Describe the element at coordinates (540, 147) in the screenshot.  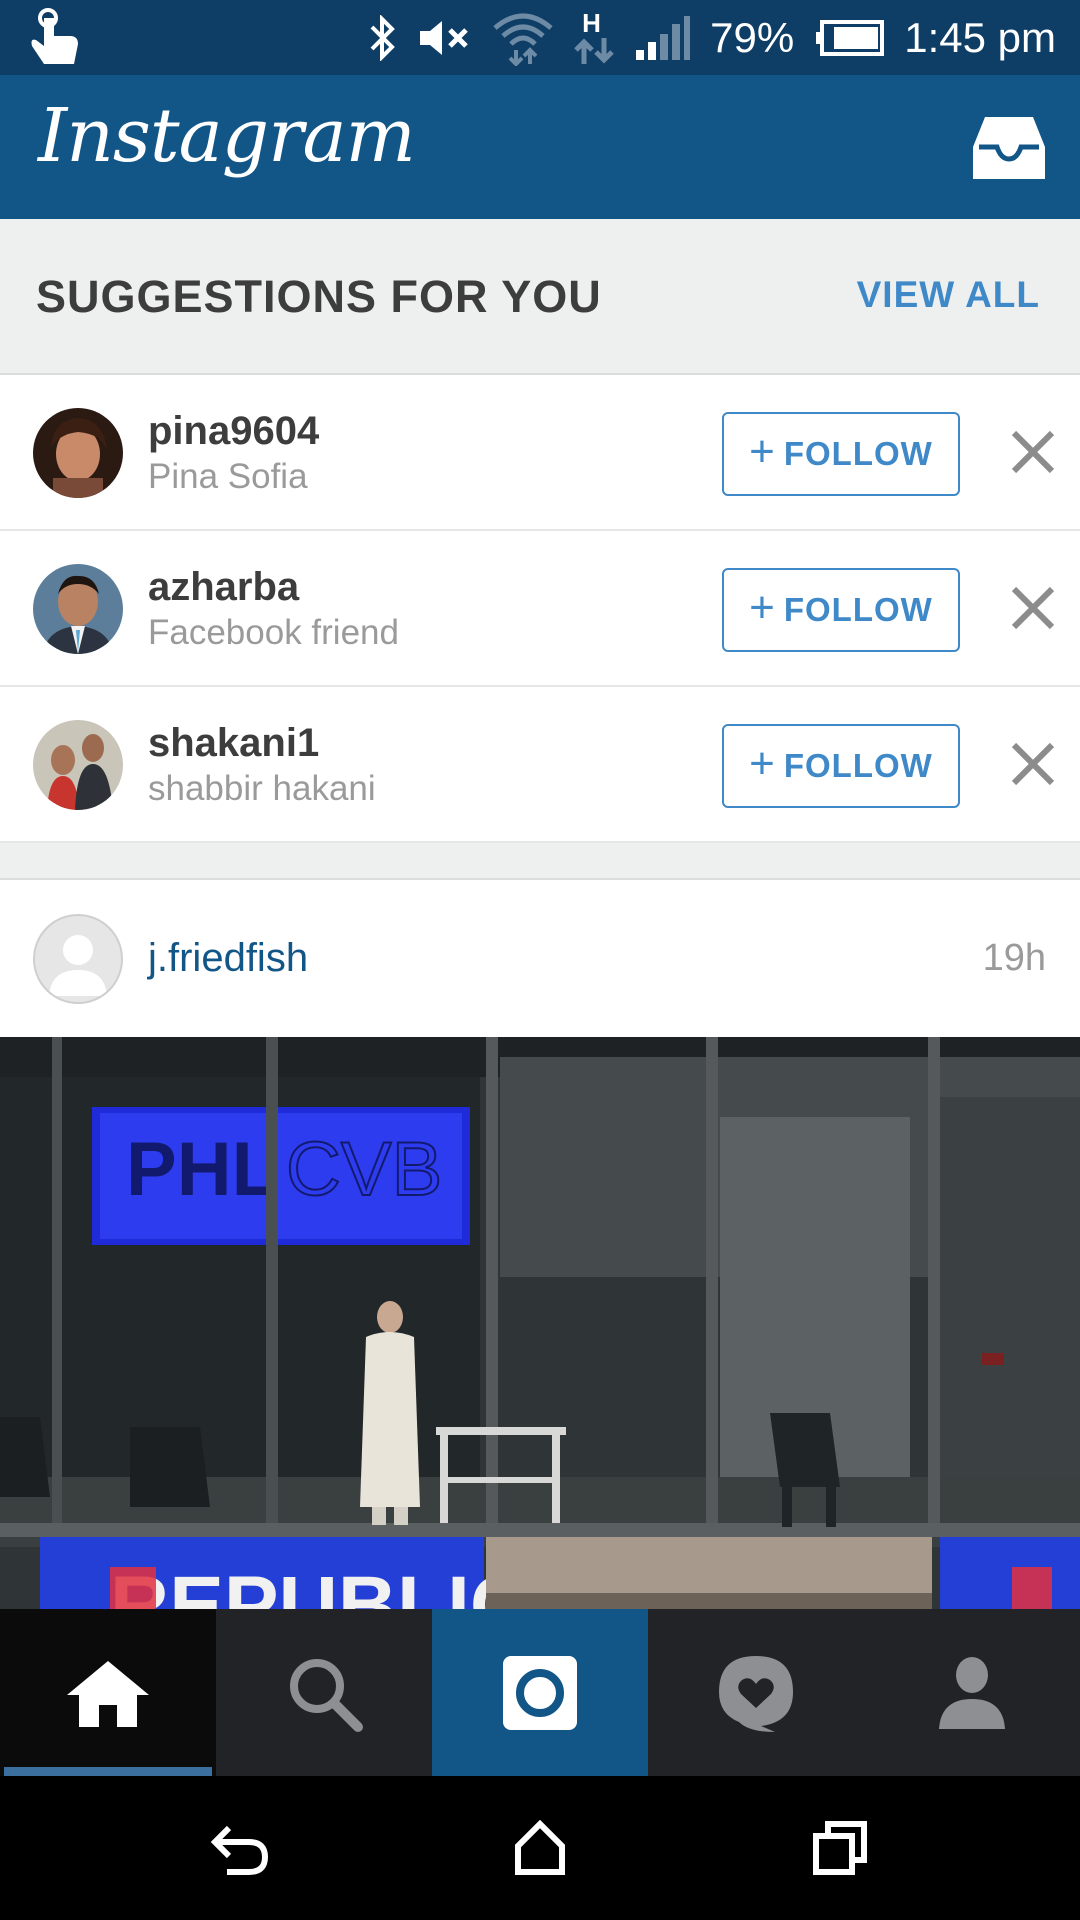
I see `app-header: Instagram` at that location.